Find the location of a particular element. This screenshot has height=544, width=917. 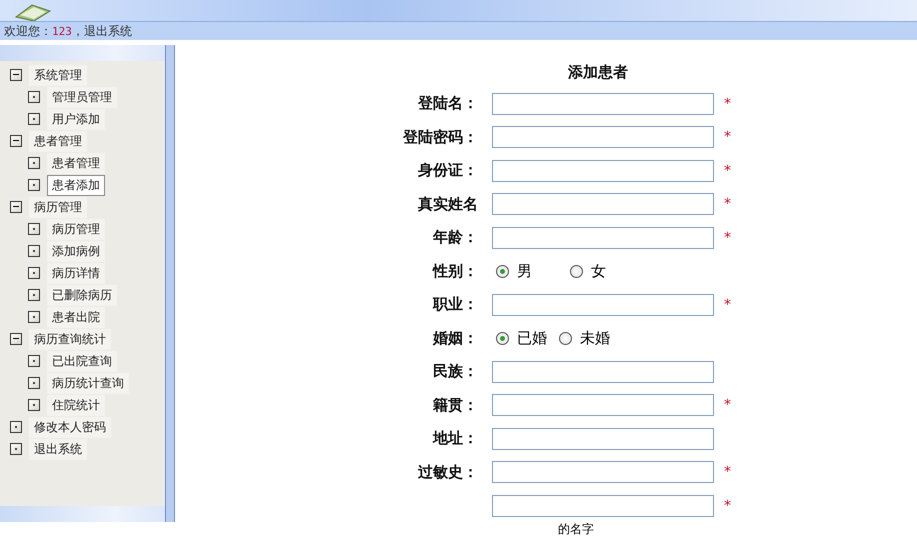

radio-label: 男 is located at coordinates (524, 271).